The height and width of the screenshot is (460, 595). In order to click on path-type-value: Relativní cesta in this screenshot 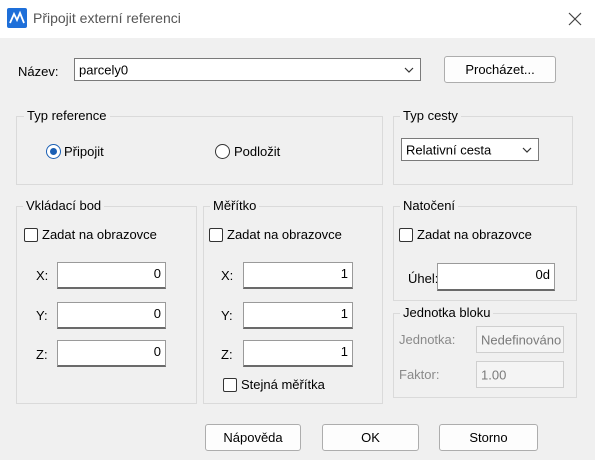, I will do `click(449, 149)`.